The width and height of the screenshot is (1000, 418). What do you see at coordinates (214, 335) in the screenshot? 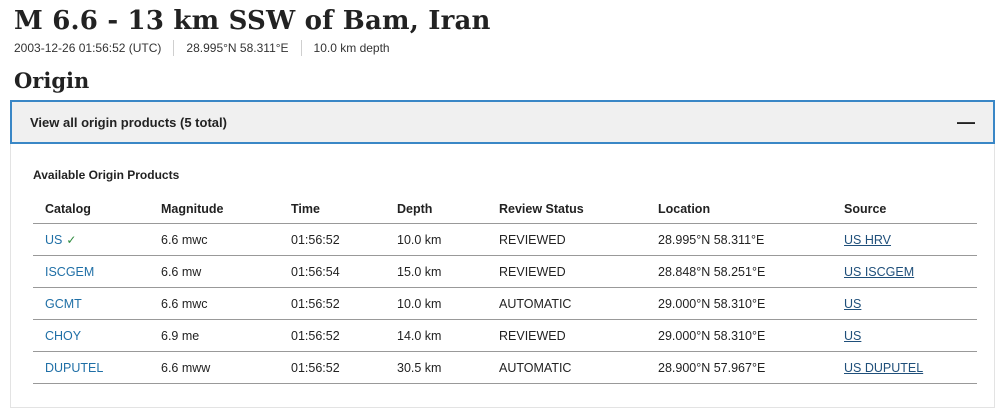
I see `magnitude-cell: 6.9 me` at bounding box center [214, 335].